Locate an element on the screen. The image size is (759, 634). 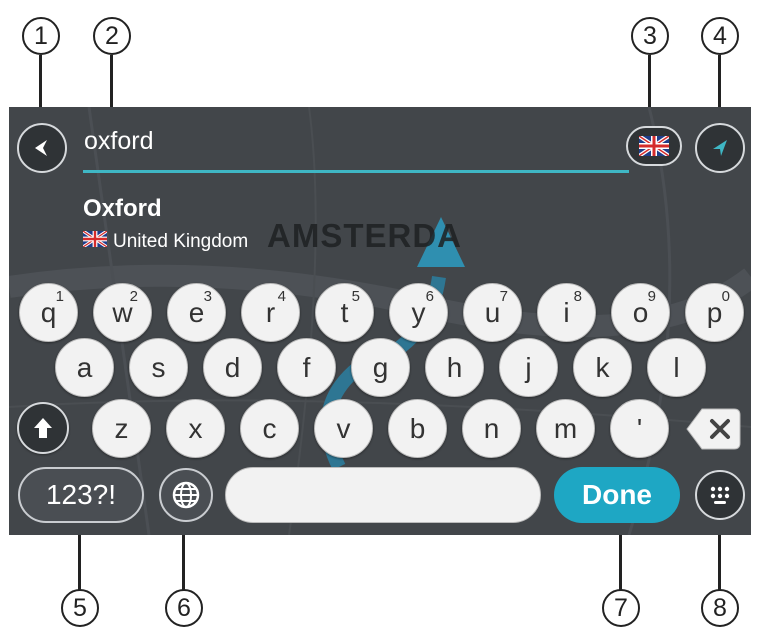
key-o: o9 is located at coordinates (640, 312).